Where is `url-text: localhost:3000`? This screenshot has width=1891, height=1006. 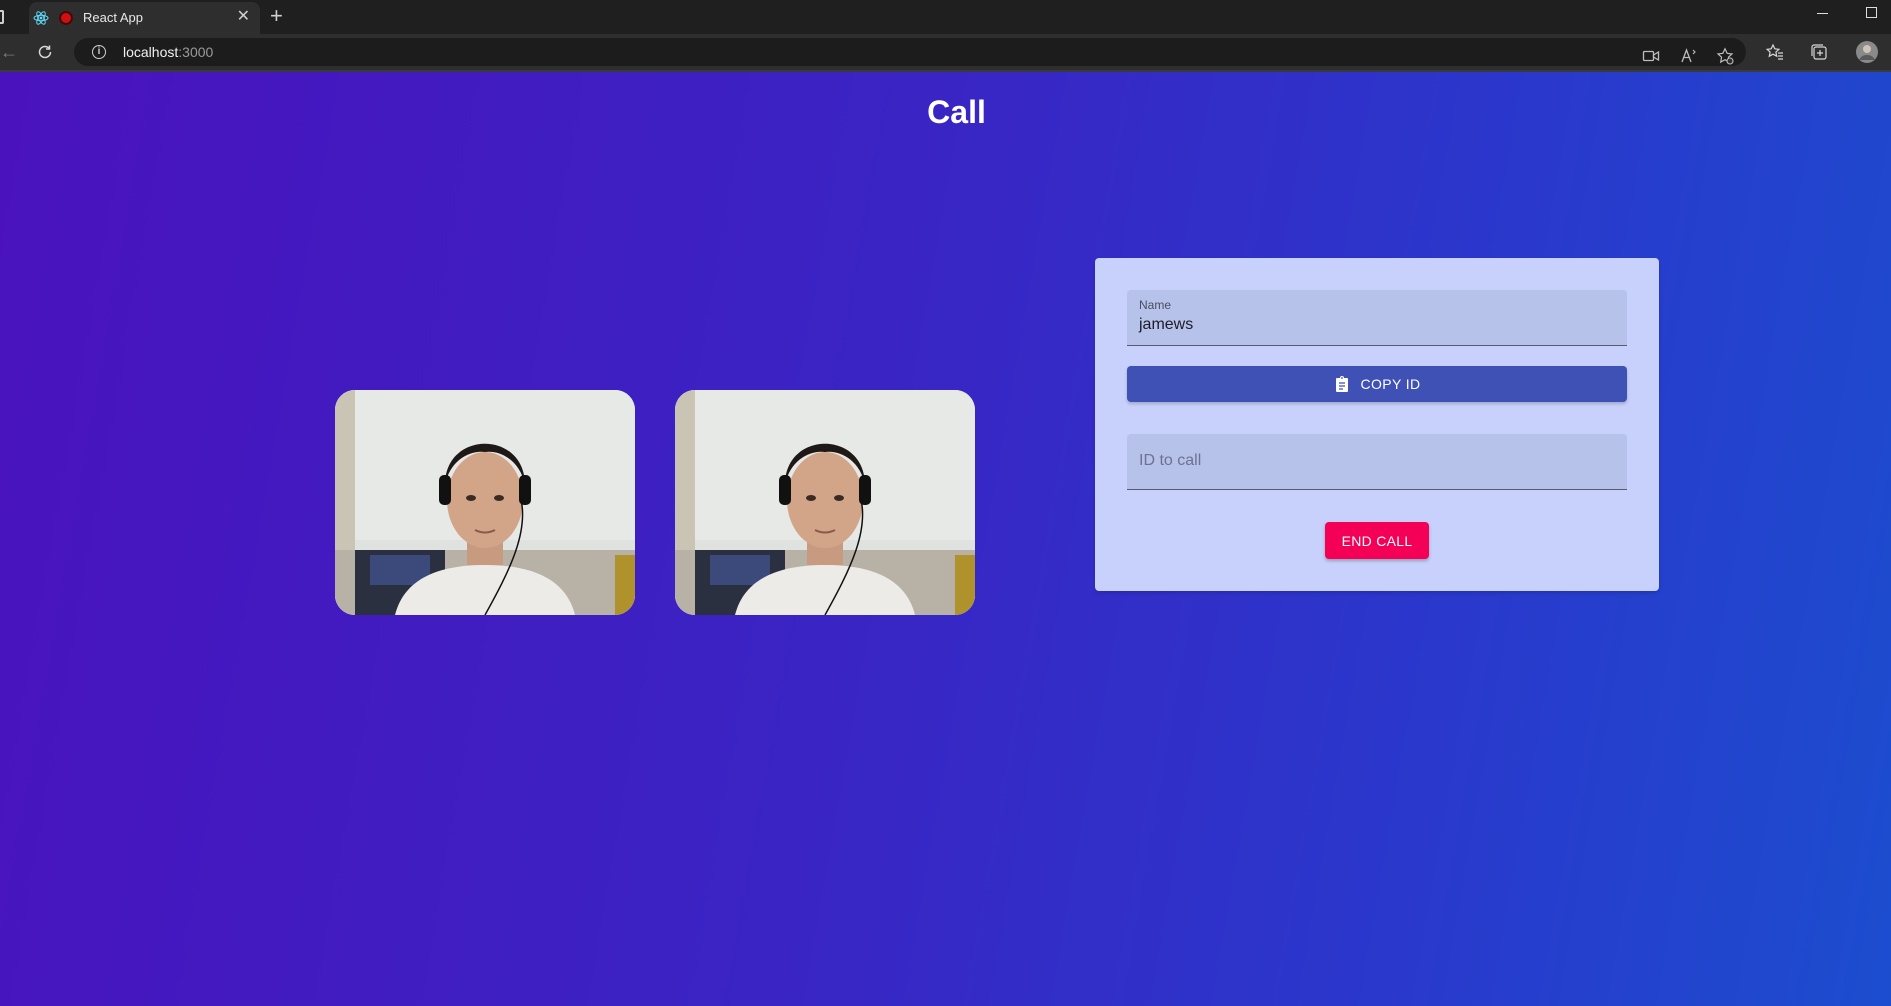
url-text: localhost:3000 is located at coordinates (168, 52).